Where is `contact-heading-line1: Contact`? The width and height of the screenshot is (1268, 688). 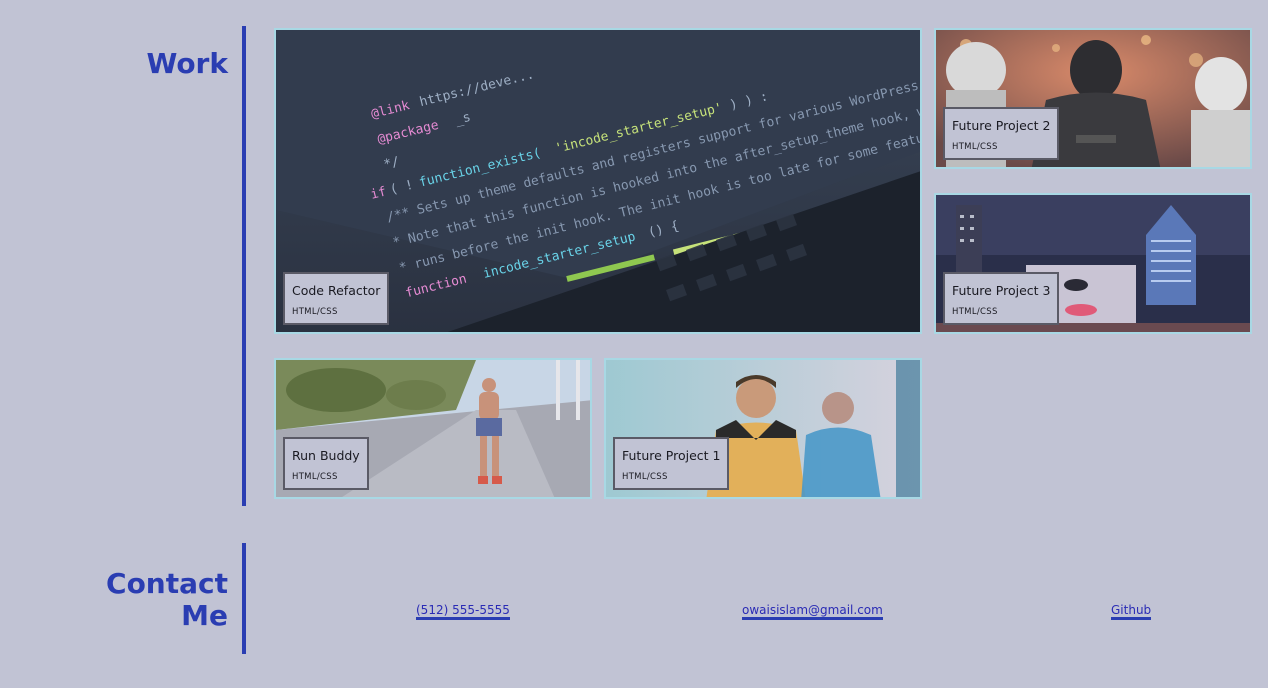
contact-heading-line1: Contact is located at coordinates (167, 583).